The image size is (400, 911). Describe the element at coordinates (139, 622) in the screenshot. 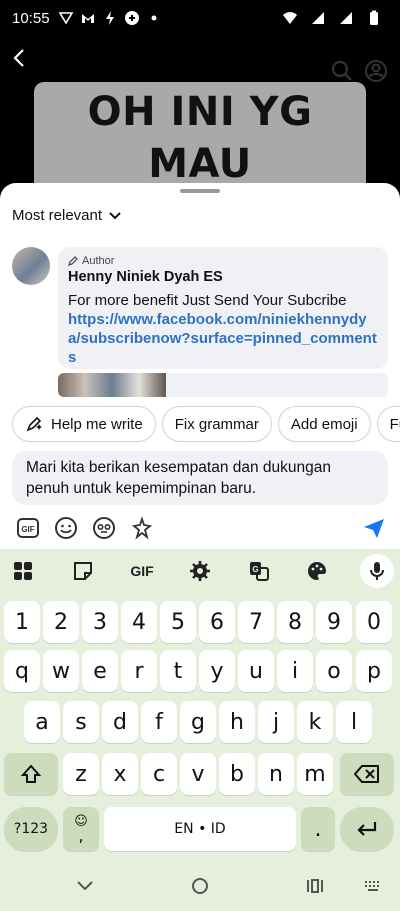

I see `key-4: 4` at that location.